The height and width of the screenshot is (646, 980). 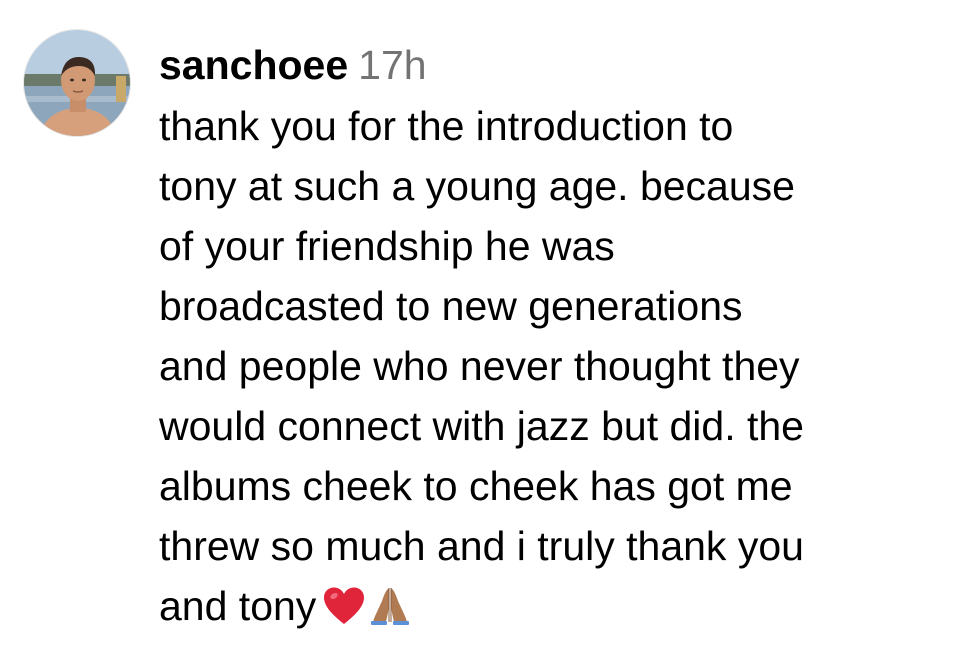 I want to click on comment-text-last-line: and tony, so click(x=559, y=606).